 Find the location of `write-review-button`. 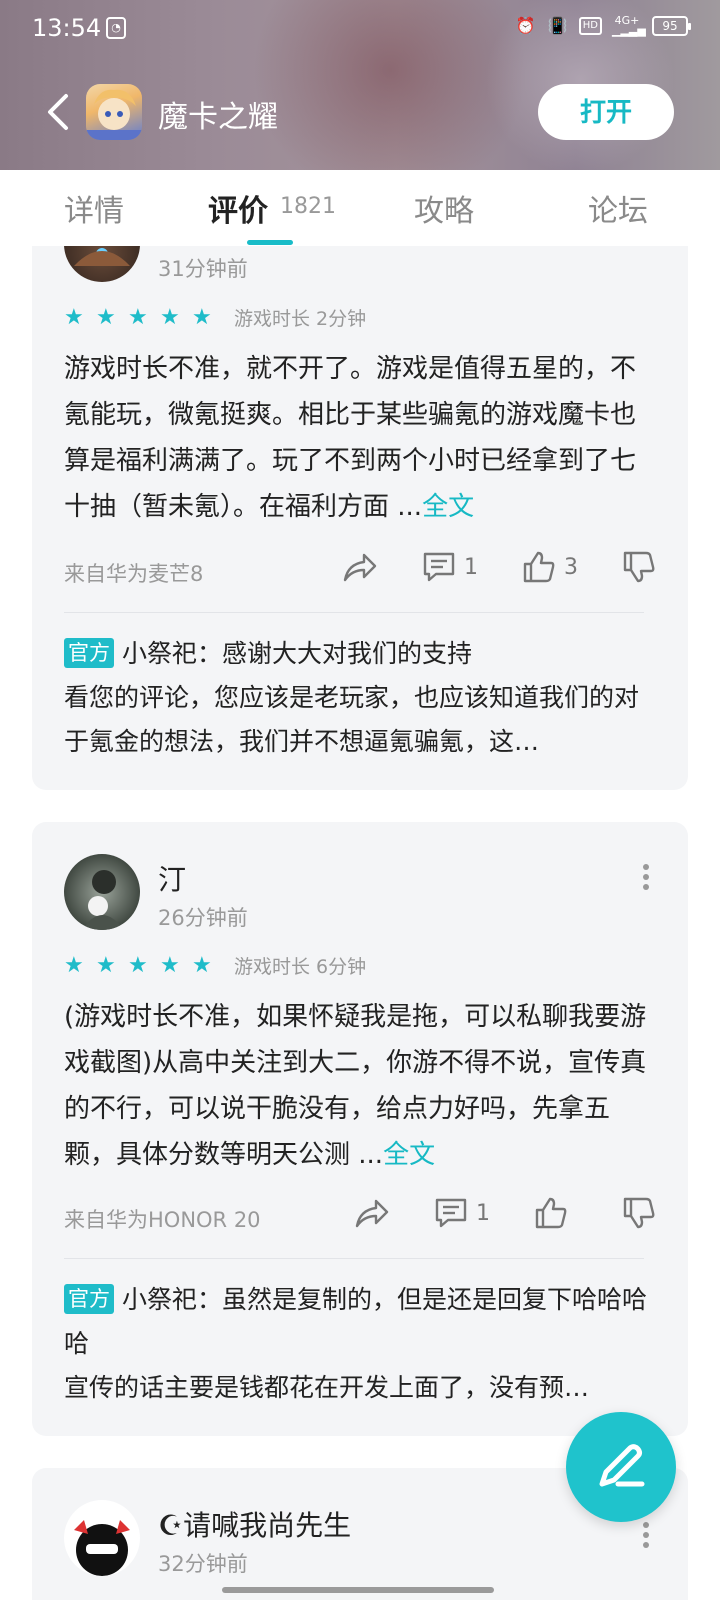

write-review-button is located at coordinates (621, 1467).